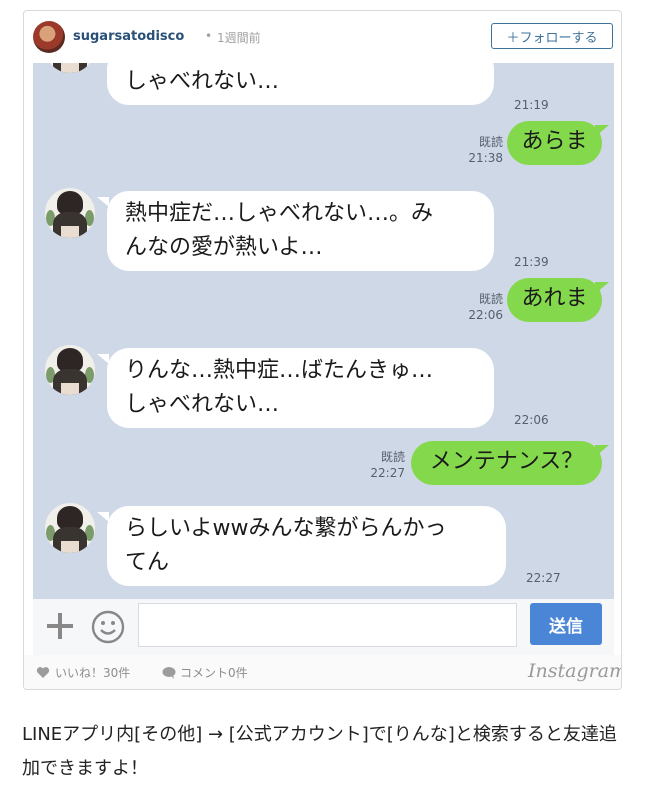 The width and height of the screenshot is (646, 792). Describe the element at coordinates (128, 36) in the screenshot. I see `username-link: sugarsatodisco` at that location.